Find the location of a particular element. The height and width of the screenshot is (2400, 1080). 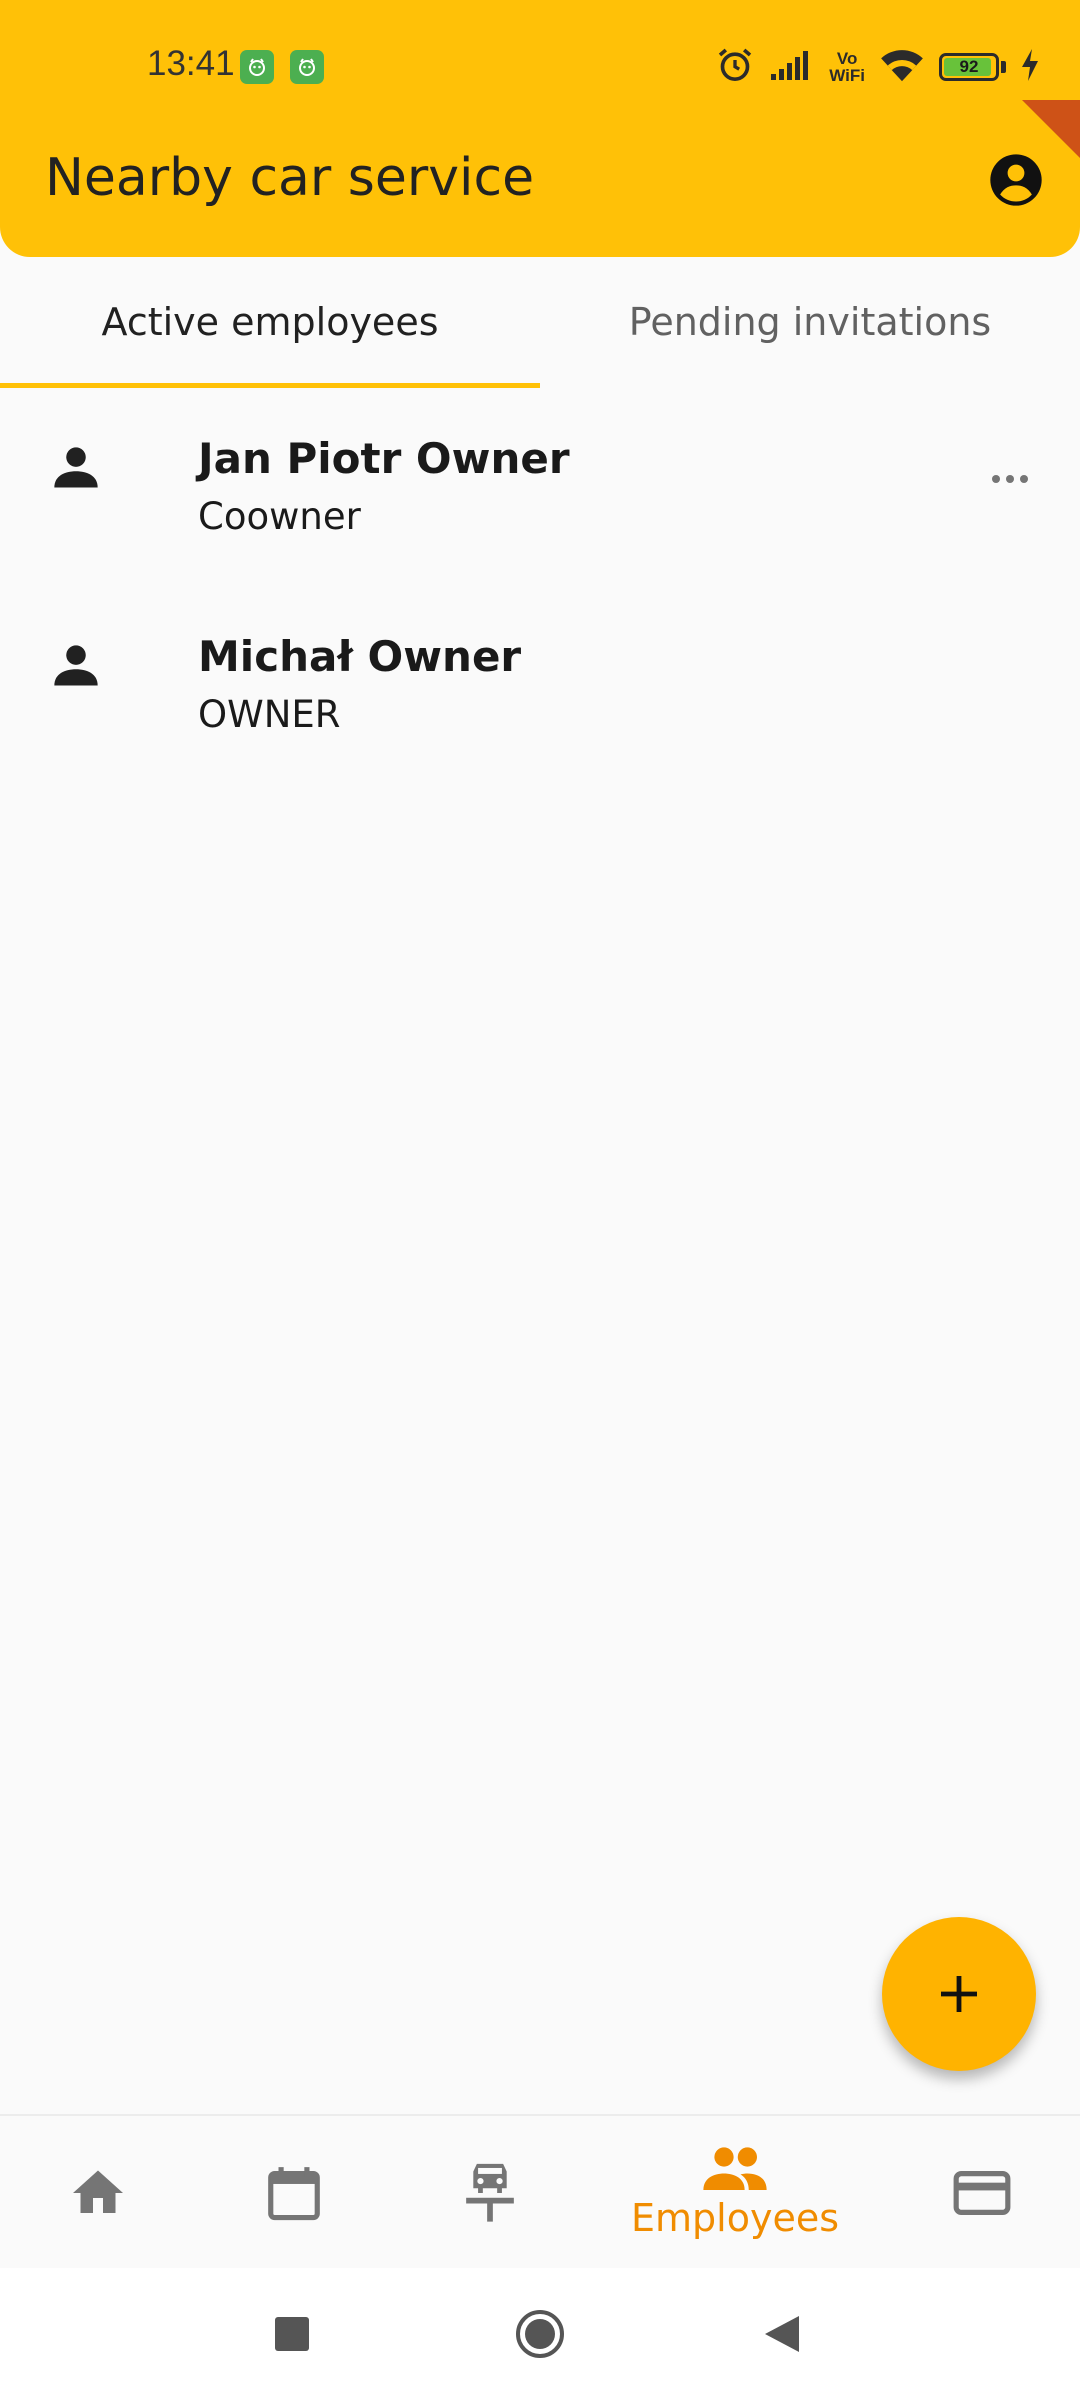

people-icon is located at coordinates (735, 2168).